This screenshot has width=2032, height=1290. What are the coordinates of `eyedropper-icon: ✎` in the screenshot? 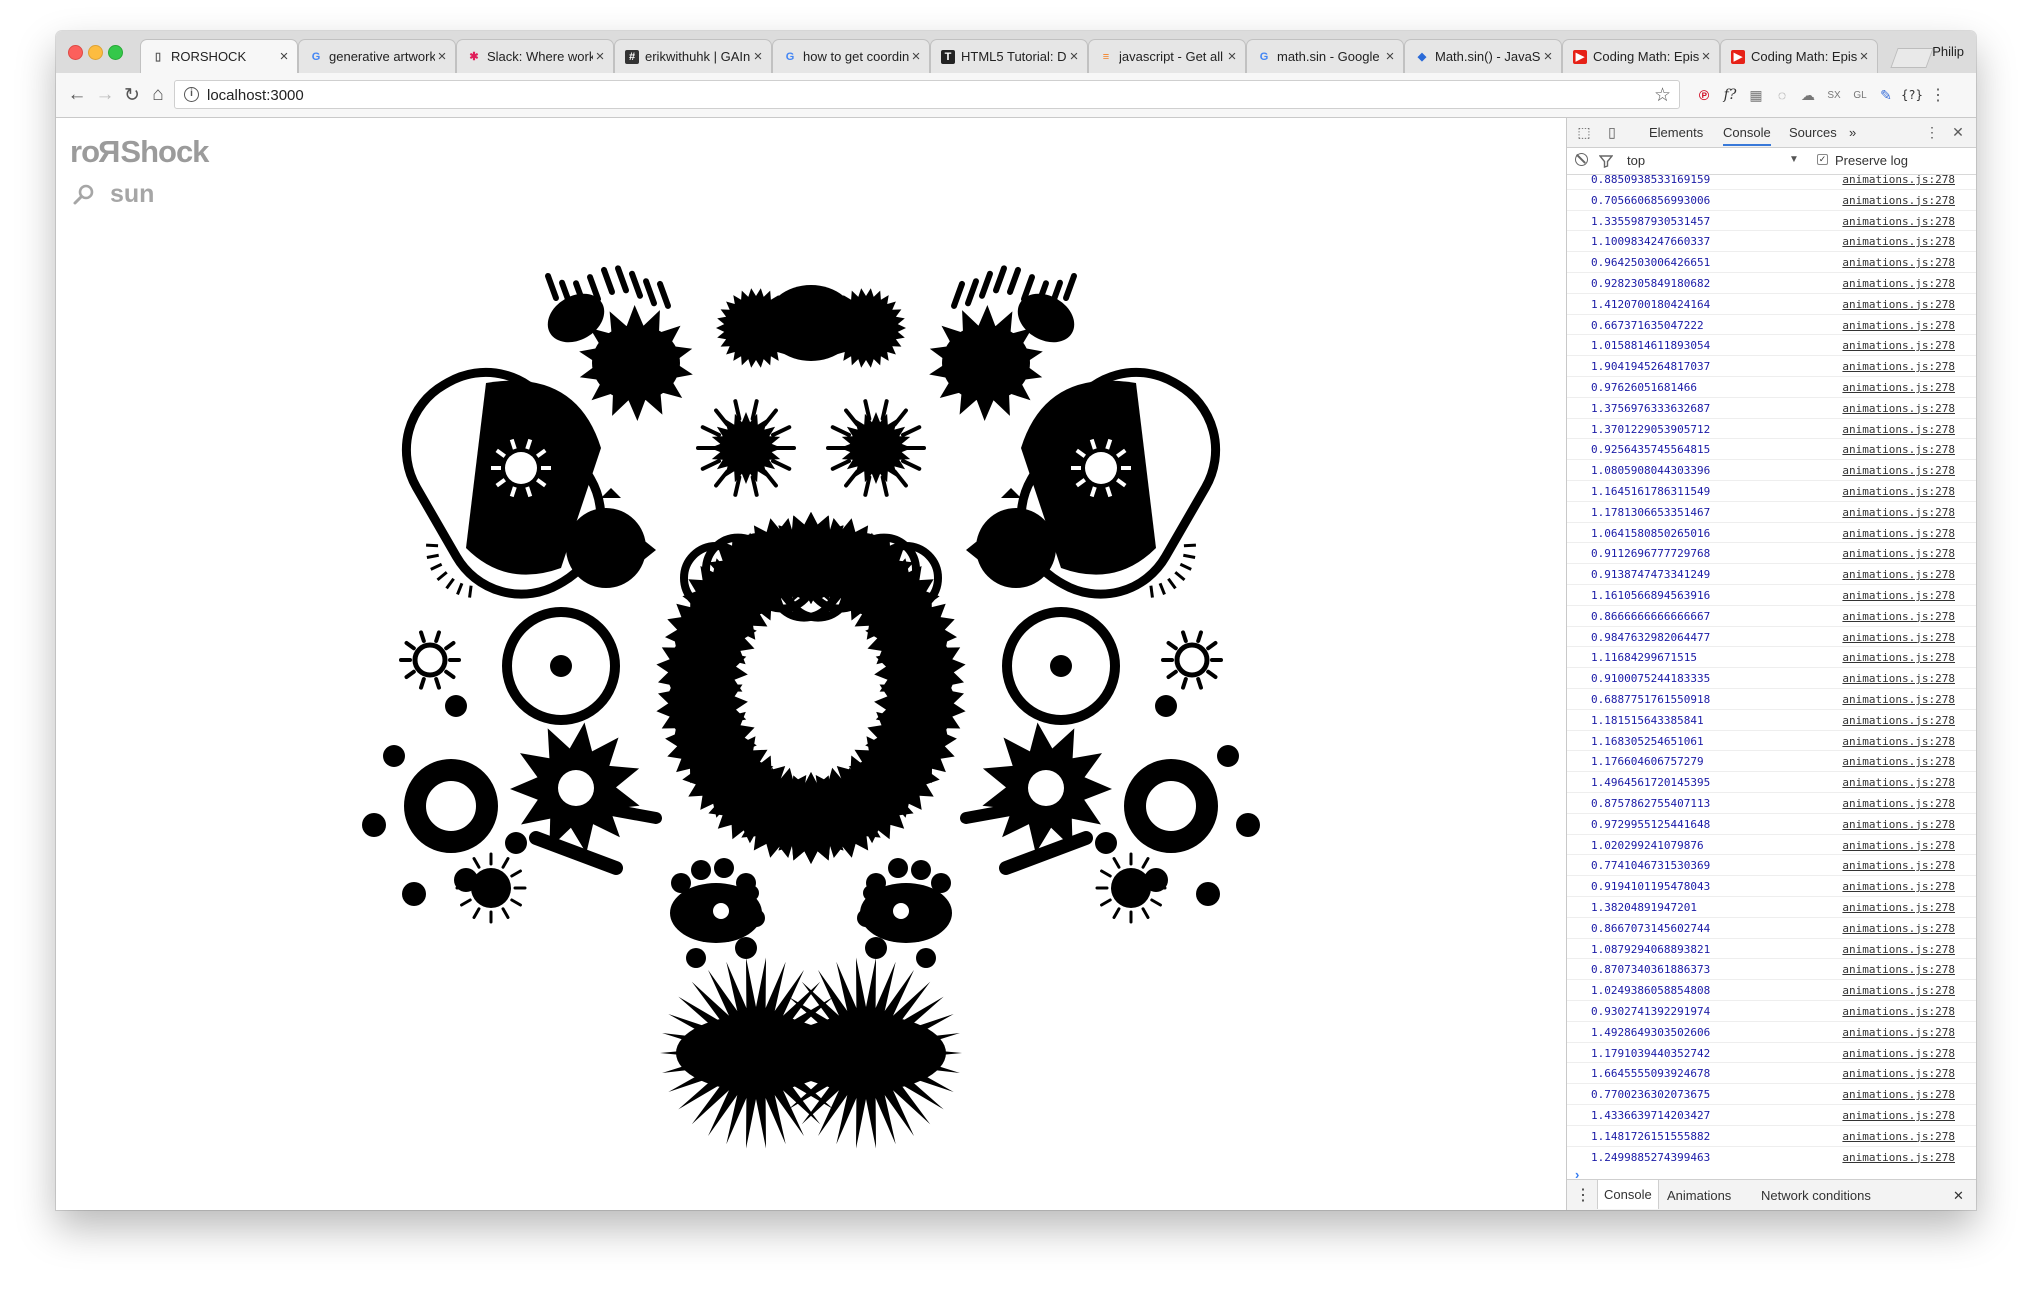 It's located at (1886, 95).